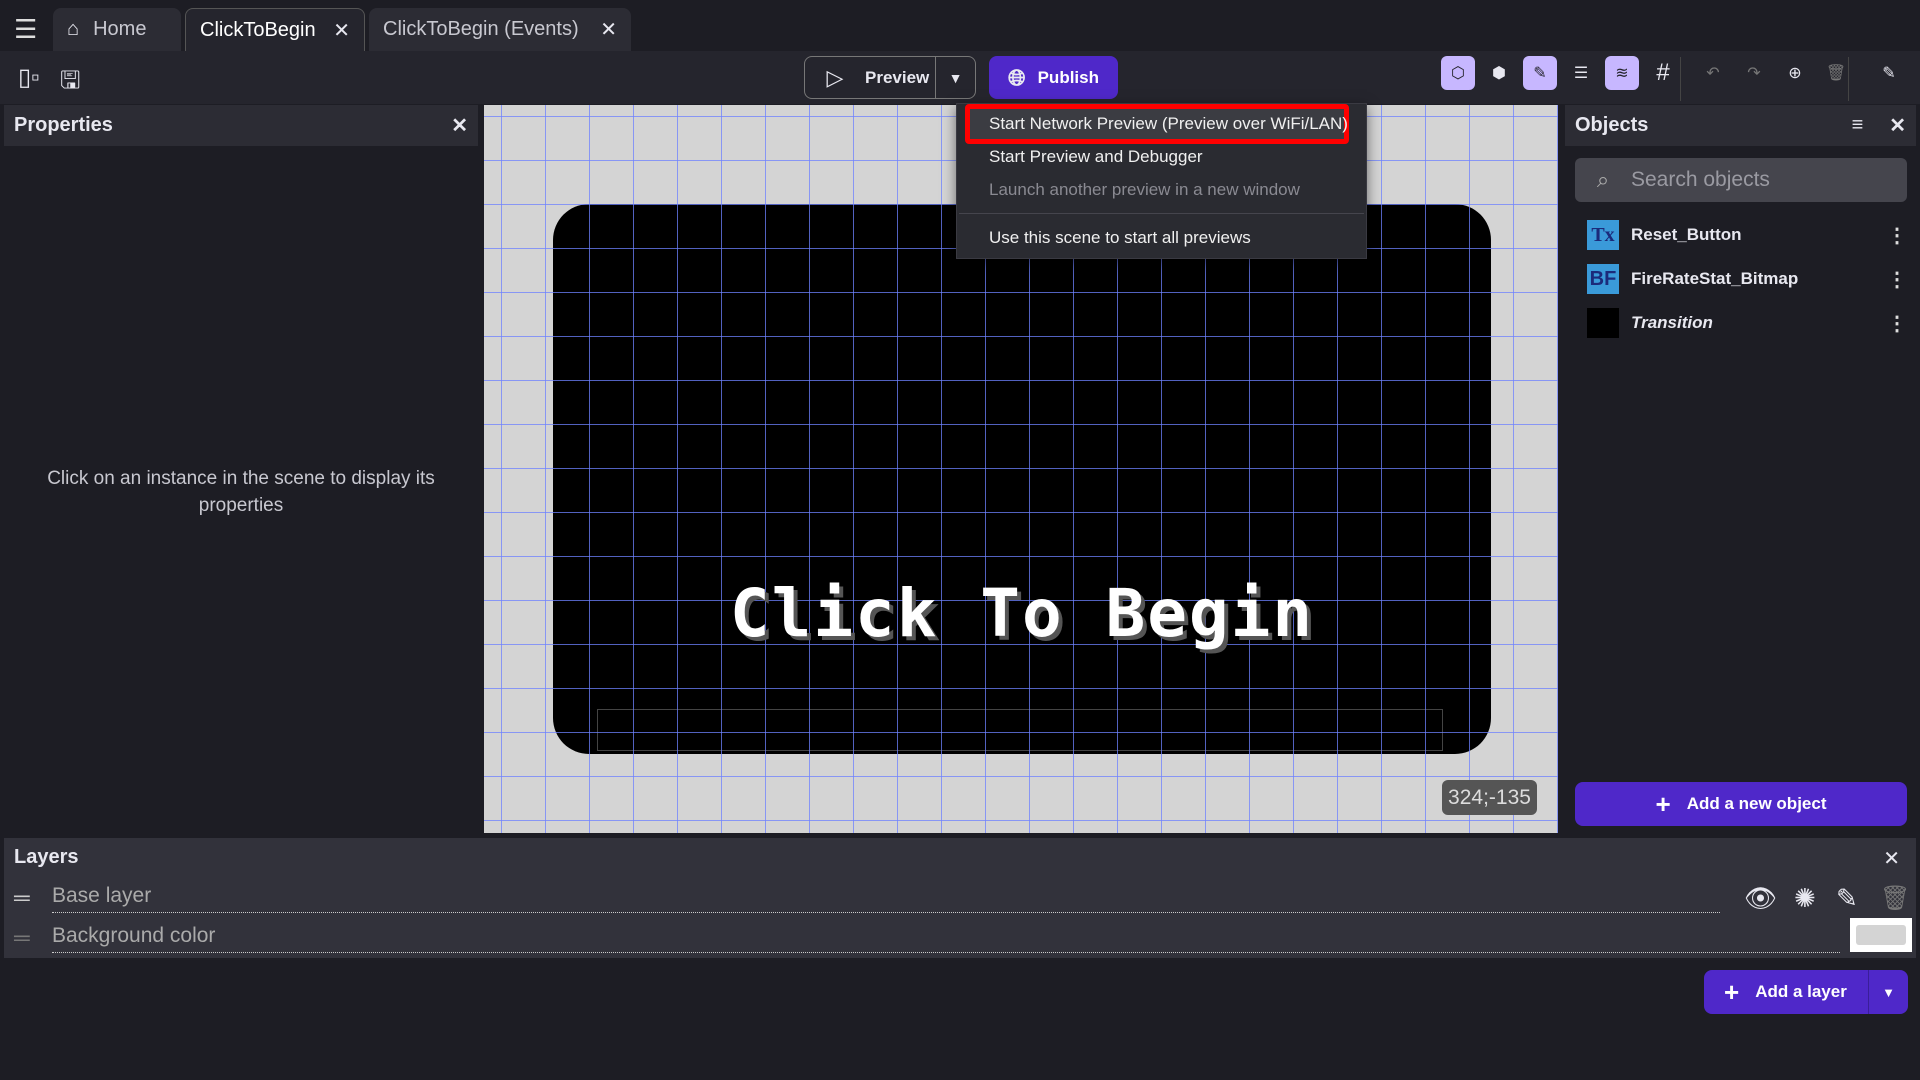 This screenshot has height=1080, width=1920. I want to click on zoom-icon: ⊕, so click(1795, 73).